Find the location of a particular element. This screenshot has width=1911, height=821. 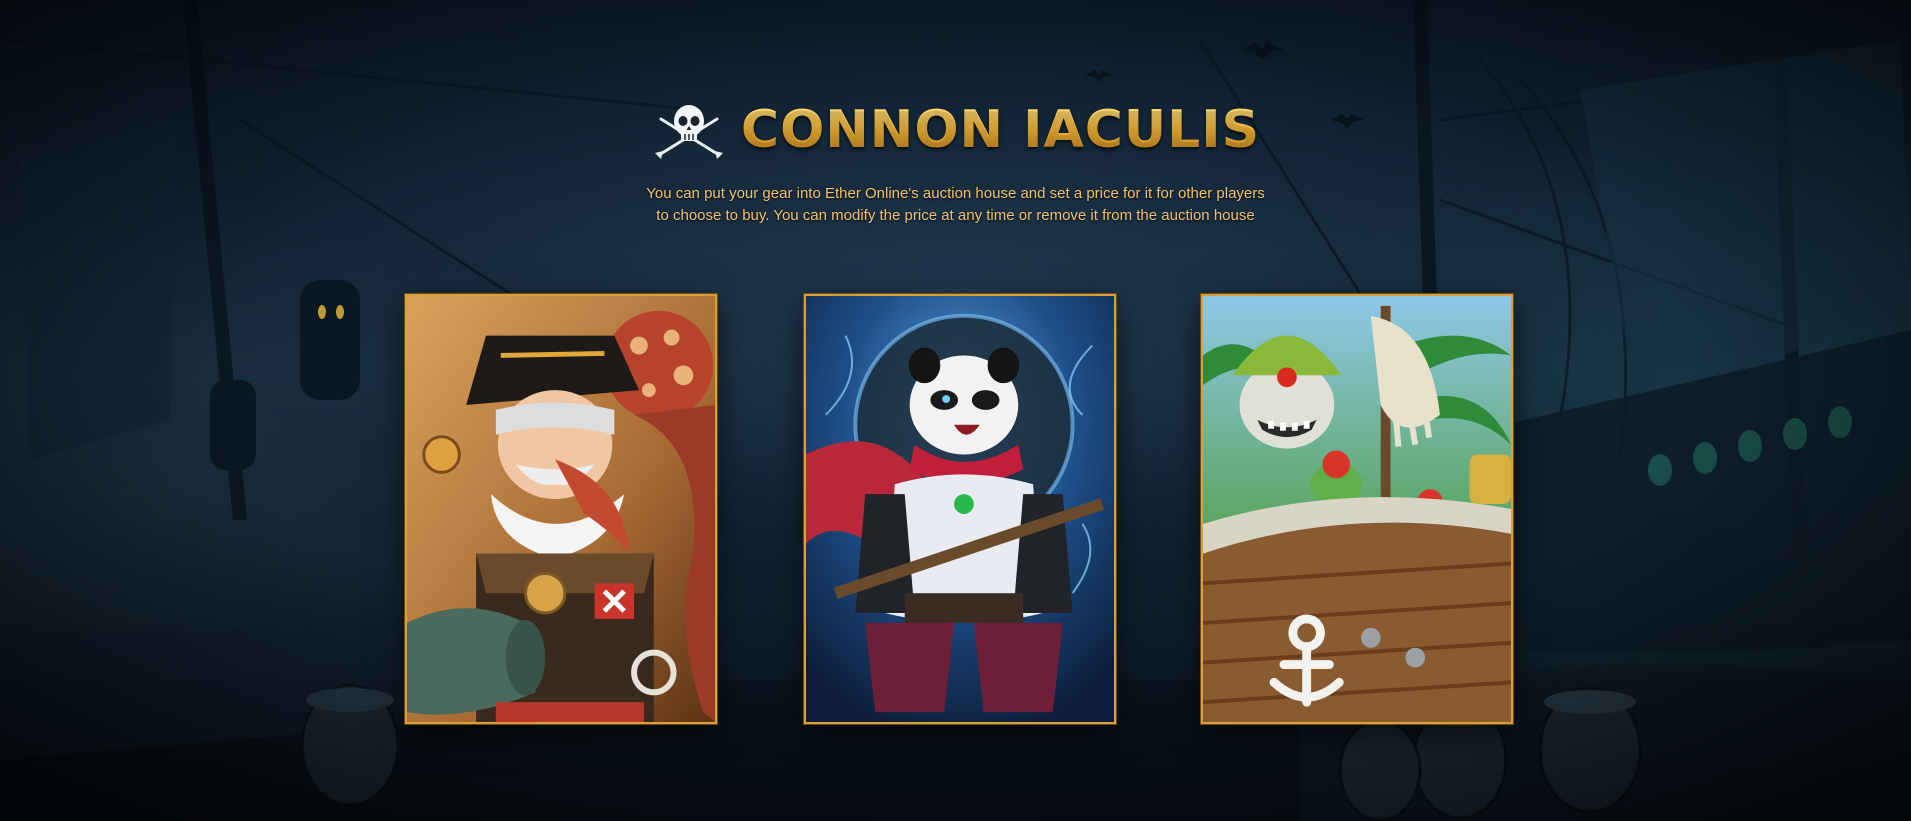

skull-crossed-swords-icon is located at coordinates (688, 132).